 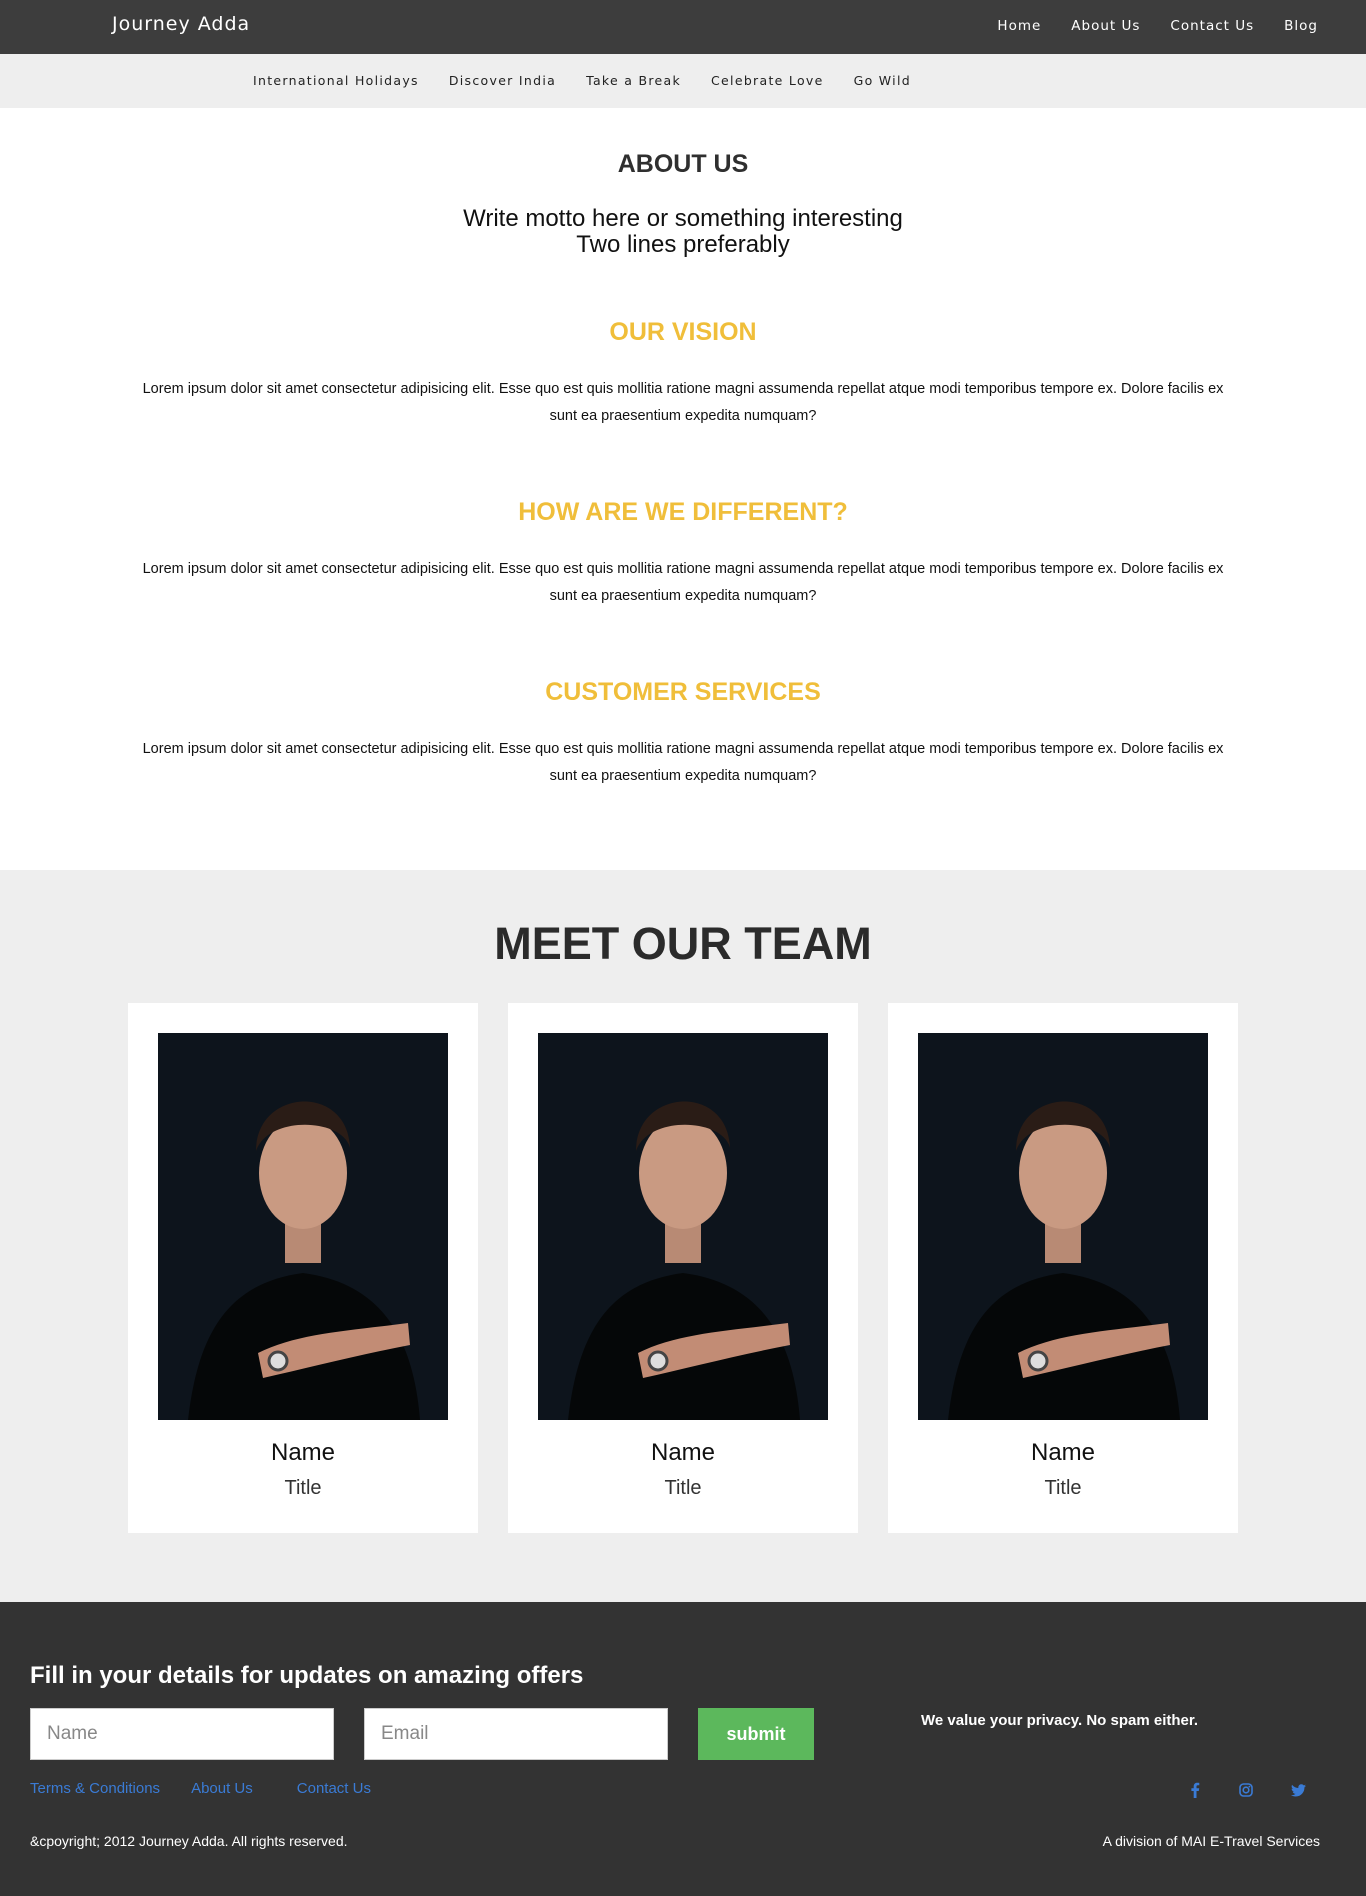 What do you see at coordinates (1301, 26) in the screenshot?
I see `nav-blog: Blog` at bounding box center [1301, 26].